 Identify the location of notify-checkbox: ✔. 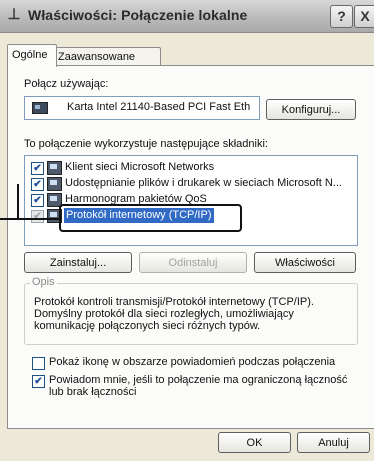
(38, 381).